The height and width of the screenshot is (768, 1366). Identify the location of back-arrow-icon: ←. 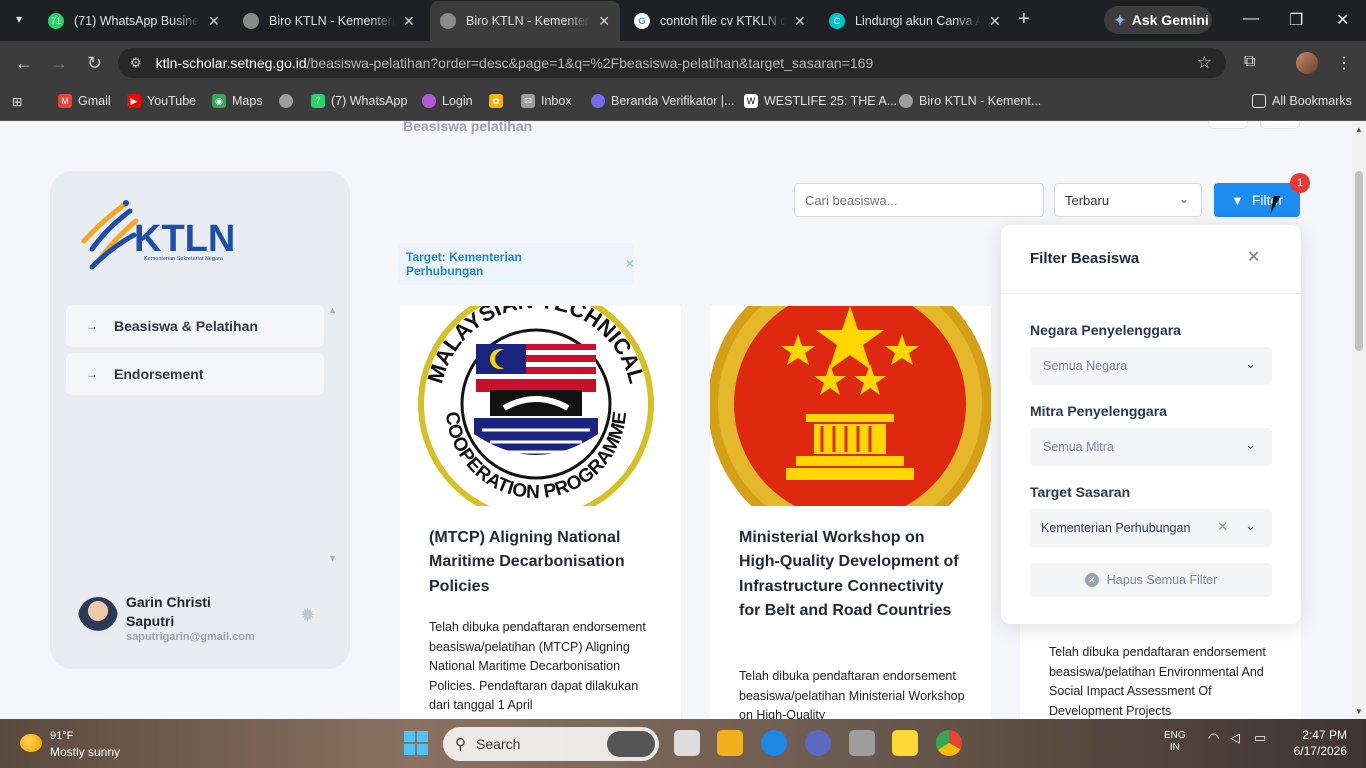
(24, 63).